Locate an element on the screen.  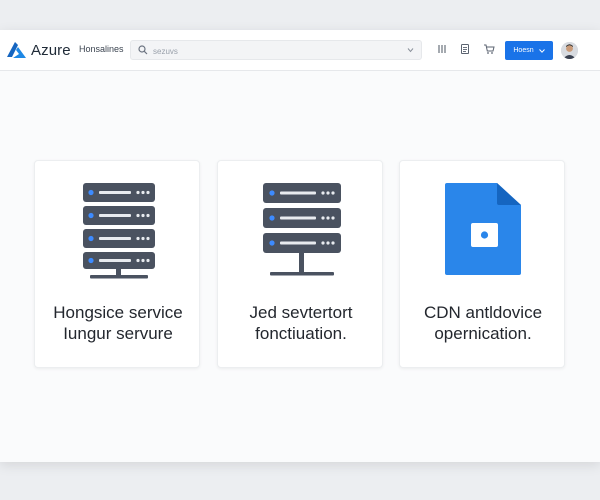
azure-logo-icon is located at coordinates (16, 50).